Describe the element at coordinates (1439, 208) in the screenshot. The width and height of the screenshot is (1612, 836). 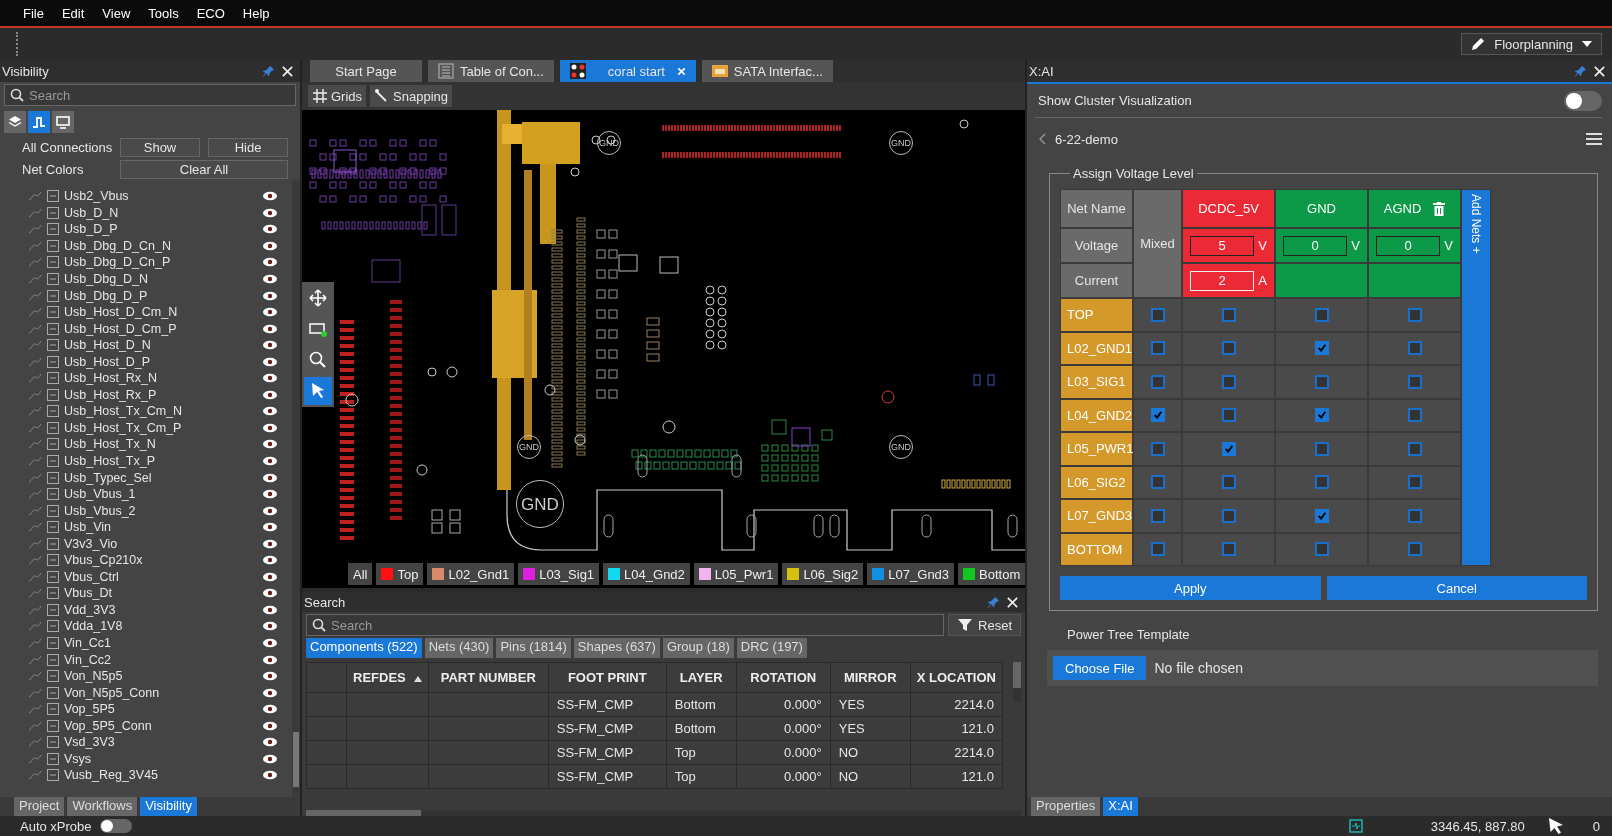
I see `trash-icon` at that location.